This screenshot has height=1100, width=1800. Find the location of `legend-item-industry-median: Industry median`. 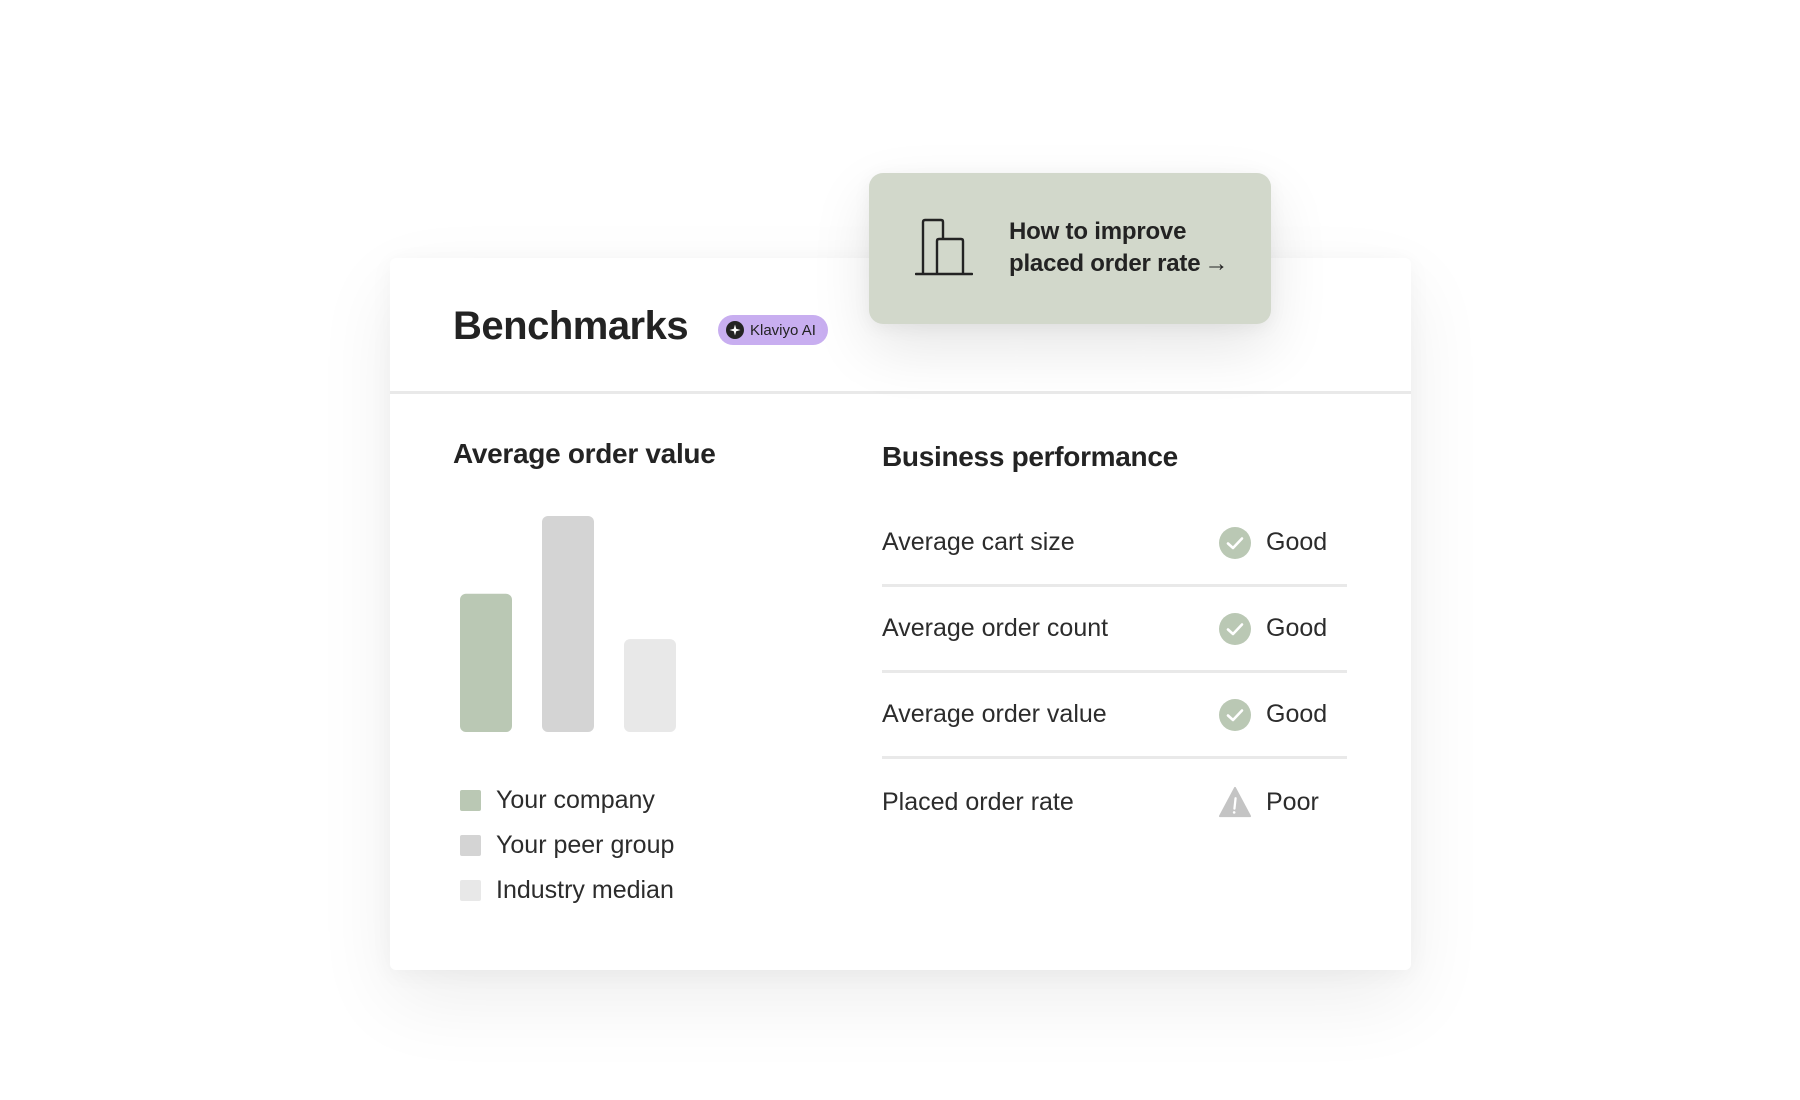

legend-item-industry-median: Industry median is located at coordinates (567, 890).